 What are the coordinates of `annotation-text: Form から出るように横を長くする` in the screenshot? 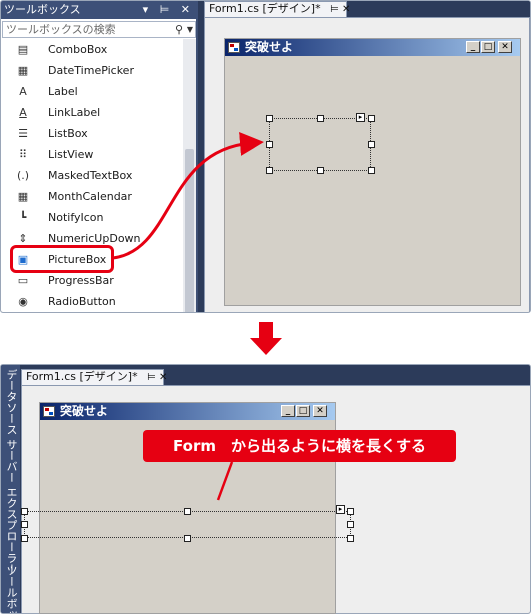 It's located at (299, 446).